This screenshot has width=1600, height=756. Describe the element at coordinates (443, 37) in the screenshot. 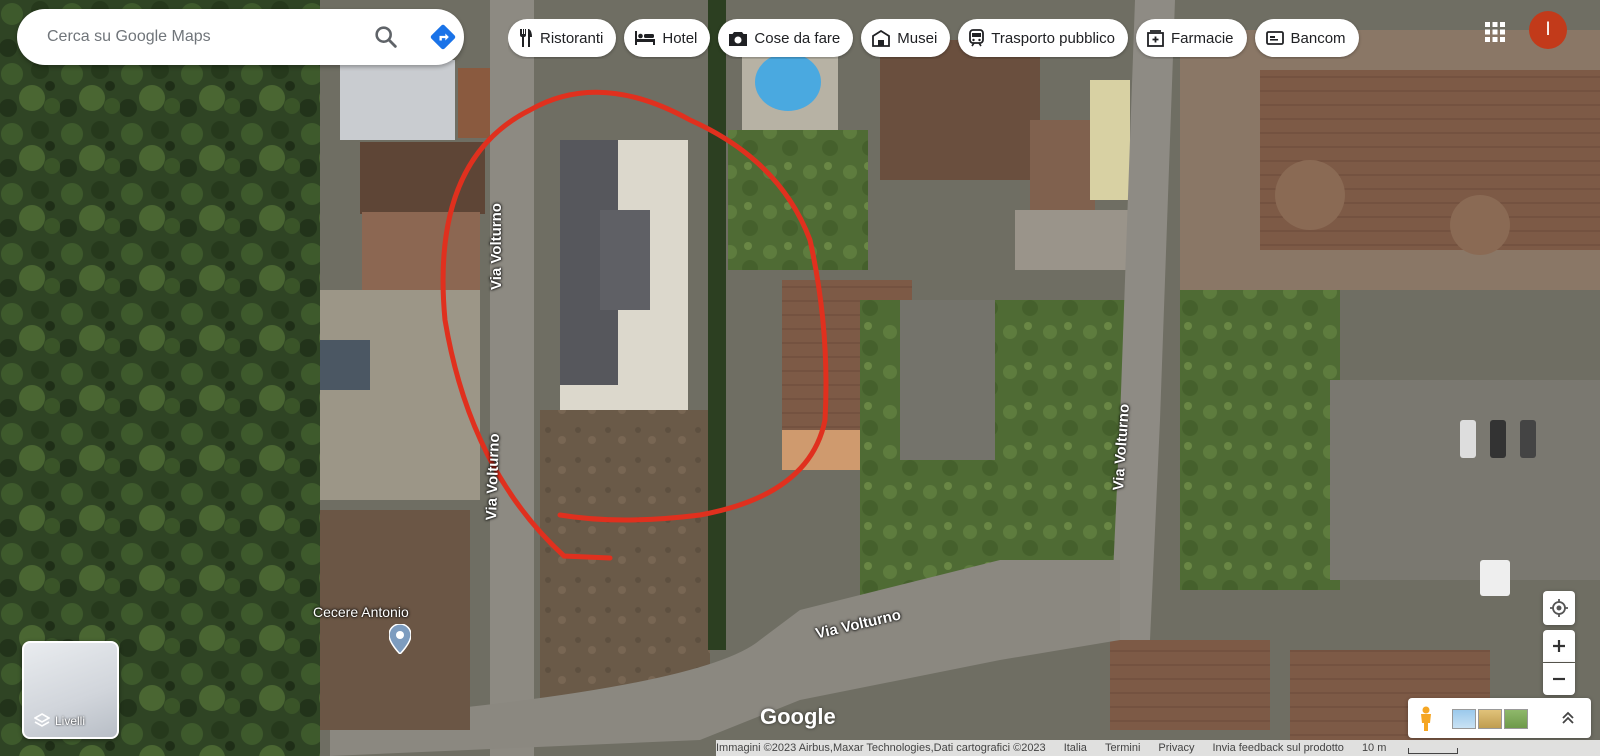

I see `directions-icon` at that location.